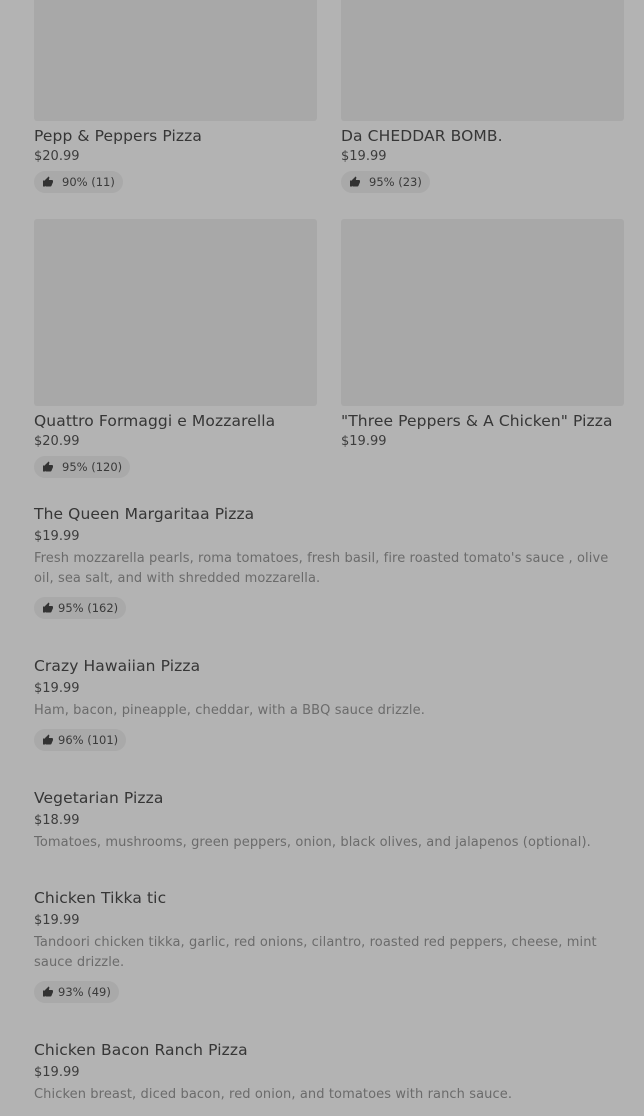 The image size is (644, 1116). What do you see at coordinates (57, 820) in the screenshot?
I see `item-price: $18.99` at bounding box center [57, 820].